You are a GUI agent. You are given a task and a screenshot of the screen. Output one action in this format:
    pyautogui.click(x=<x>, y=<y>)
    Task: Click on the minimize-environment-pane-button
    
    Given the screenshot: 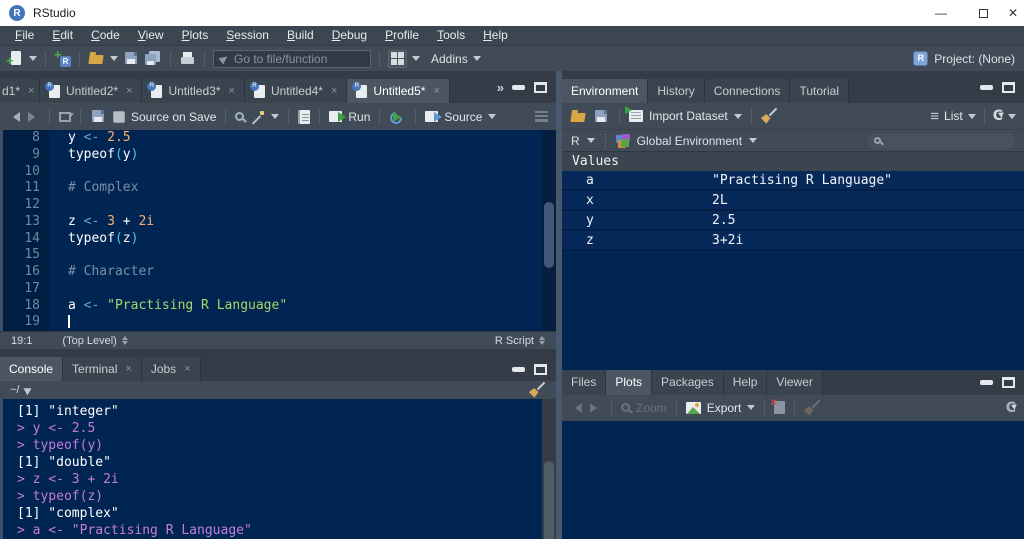 What is the action you would take?
    pyautogui.click(x=986, y=87)
    